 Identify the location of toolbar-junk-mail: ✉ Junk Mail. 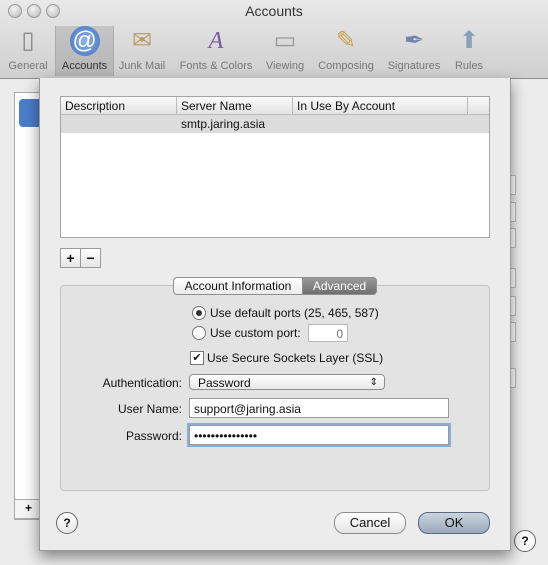
(142, 51).